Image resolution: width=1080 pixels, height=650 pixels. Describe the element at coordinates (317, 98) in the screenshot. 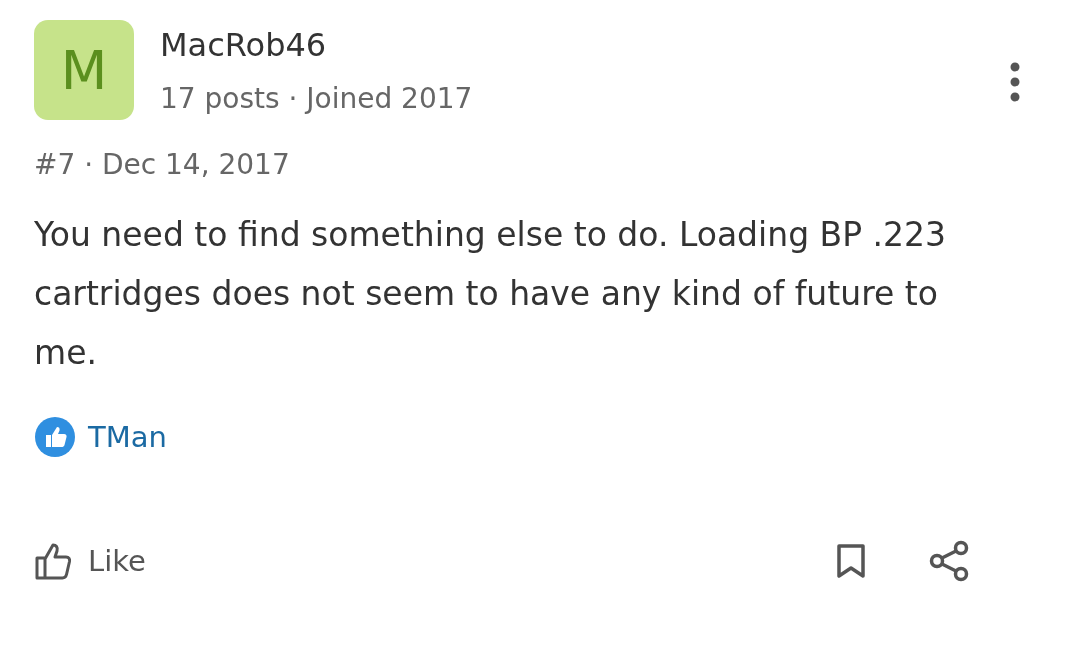

I see `user-meta: 17 posts · Joined 2017` at that location.